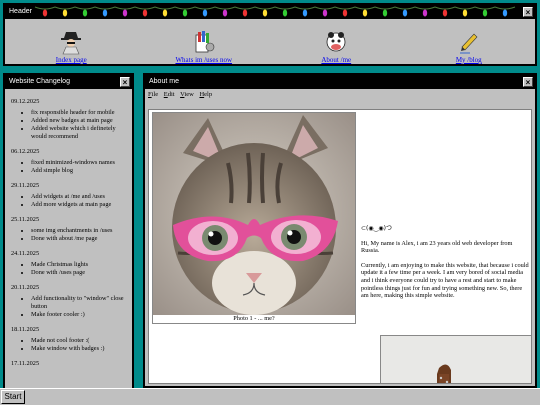 This screenshot has height=405, width=540. I want to click on nav-about-link: About /me, so click(336, 60).